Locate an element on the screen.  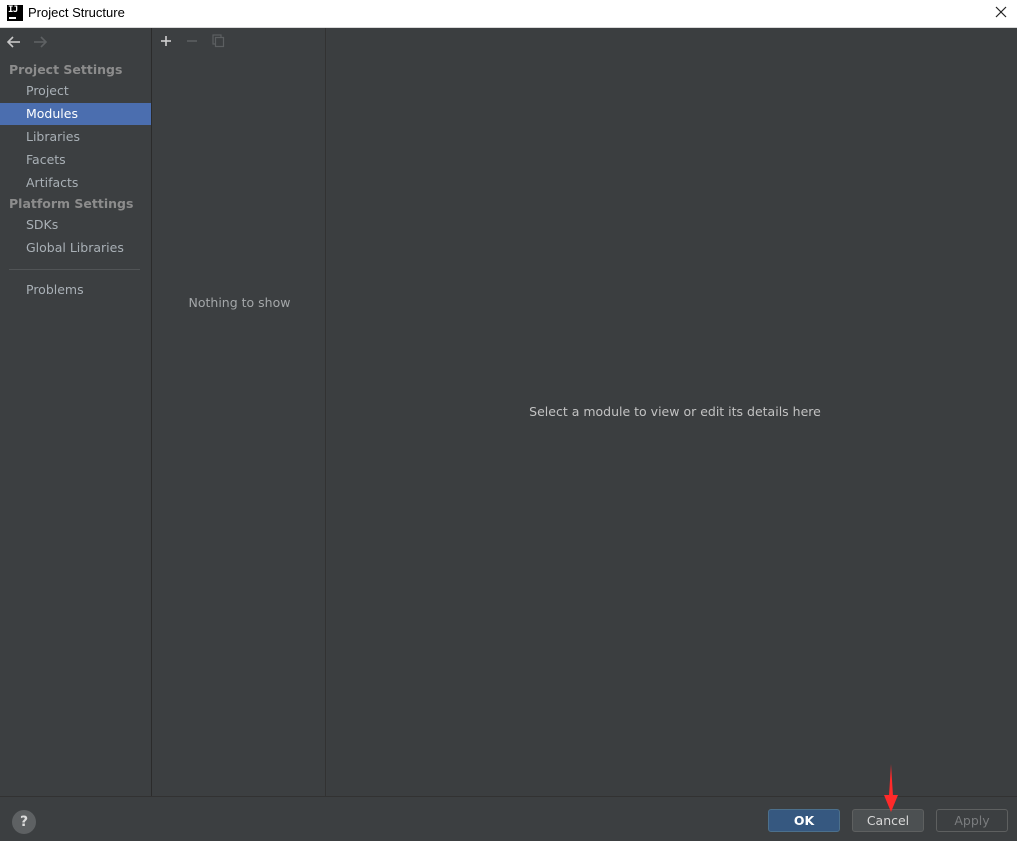
logo-bar is located at coordinates (12, 18).